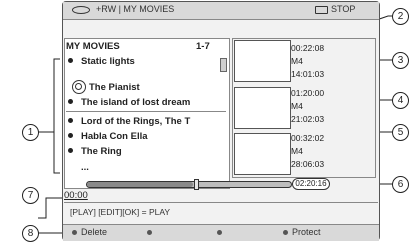  Describe the element at coordinates (400, 132) in the screenshot. I see `callout-5: 5` at that location.